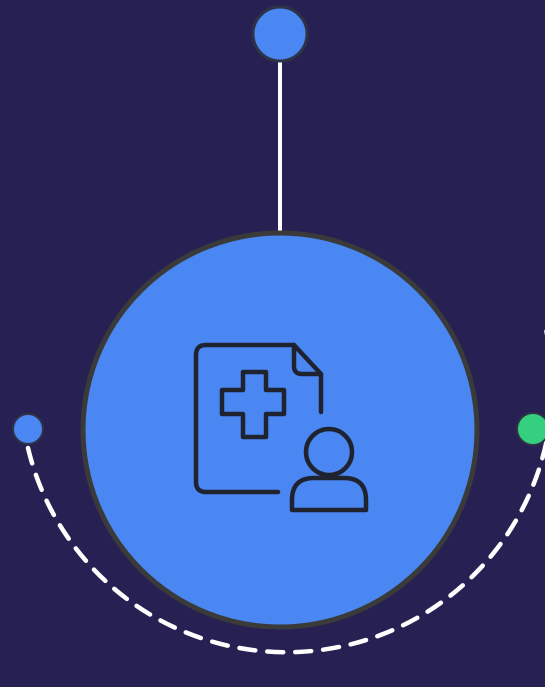  I want to click on left-node, so click(28, 429).